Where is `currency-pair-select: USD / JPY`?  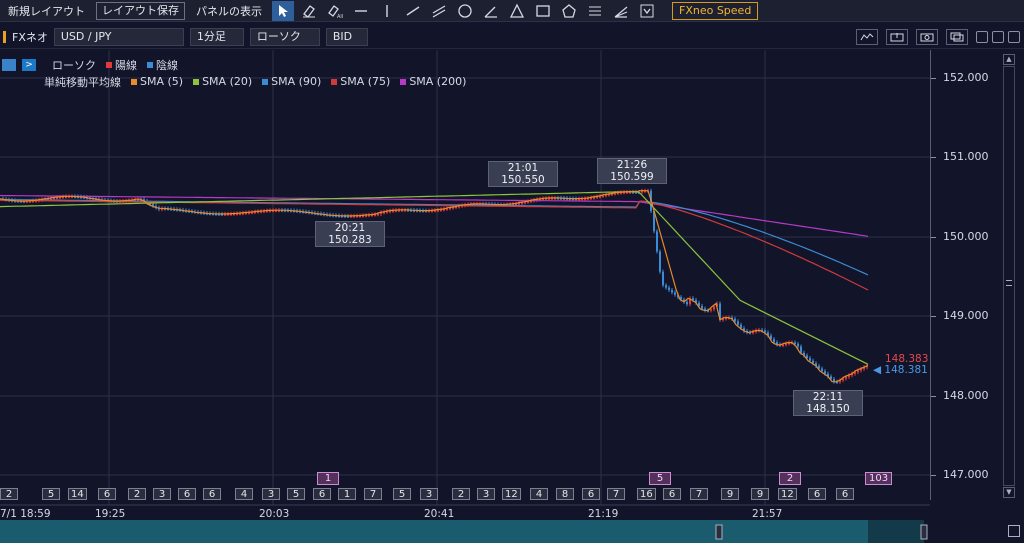 currency-pair-select: USD / JPY is located at coordinates (118, 36).